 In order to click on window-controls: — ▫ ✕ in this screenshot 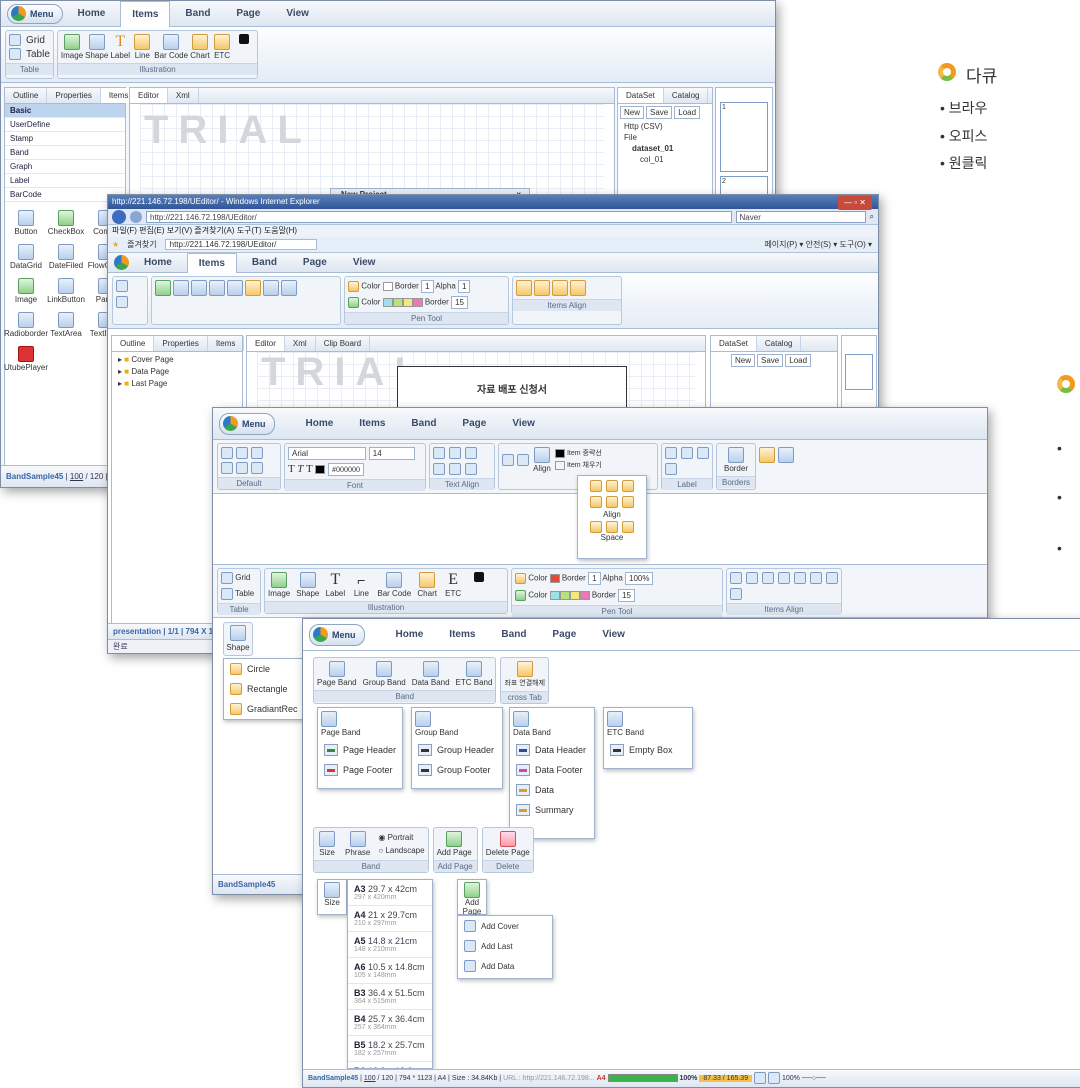, I will do `click(855, 203)`.